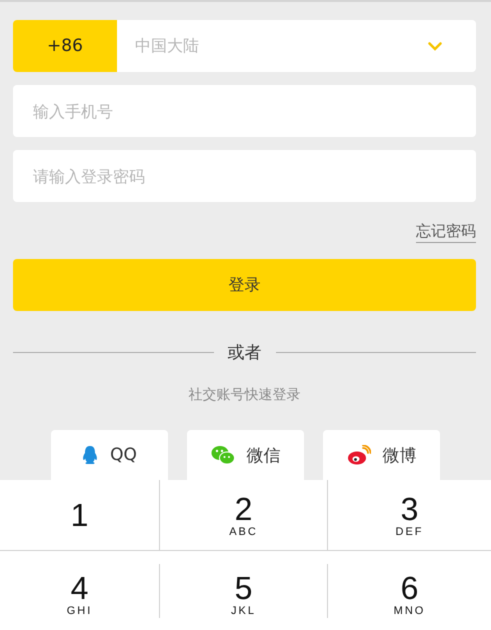 The width and height of the screenshot is (491, 630). I want to click on qq-login-button: QQ, so click(109, 455).